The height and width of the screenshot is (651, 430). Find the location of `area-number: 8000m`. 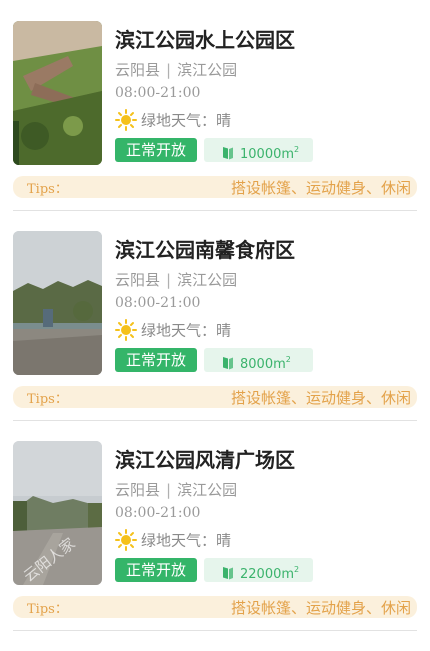

area-number: 8000m is located at coordinates (263, 364).